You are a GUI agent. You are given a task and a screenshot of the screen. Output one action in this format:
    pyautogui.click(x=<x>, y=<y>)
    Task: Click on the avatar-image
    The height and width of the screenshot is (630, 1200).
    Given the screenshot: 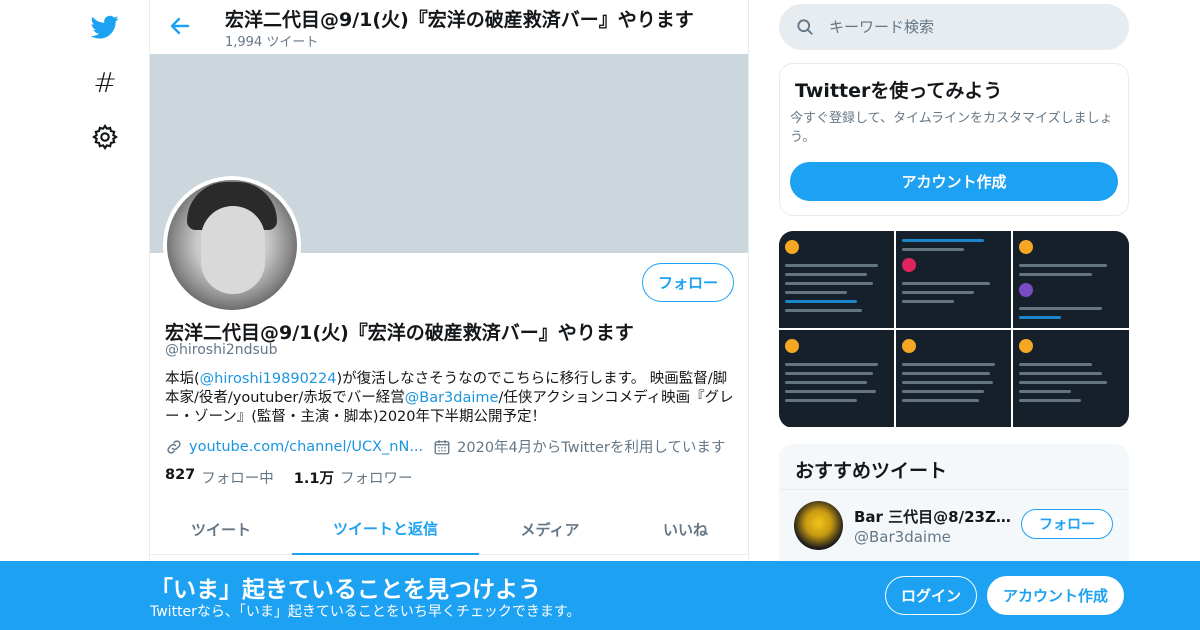 What is the action you would take?
    pyautogui.click(x=232, y=245)
    